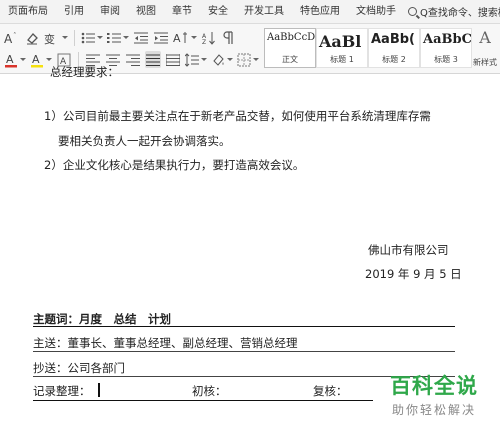 The width and height of the screenshot is (500, 430). Describe the element at coordinates (342, 48) in the screenshot. I see `style-heading-1: AaBl 标题 1` at that location.